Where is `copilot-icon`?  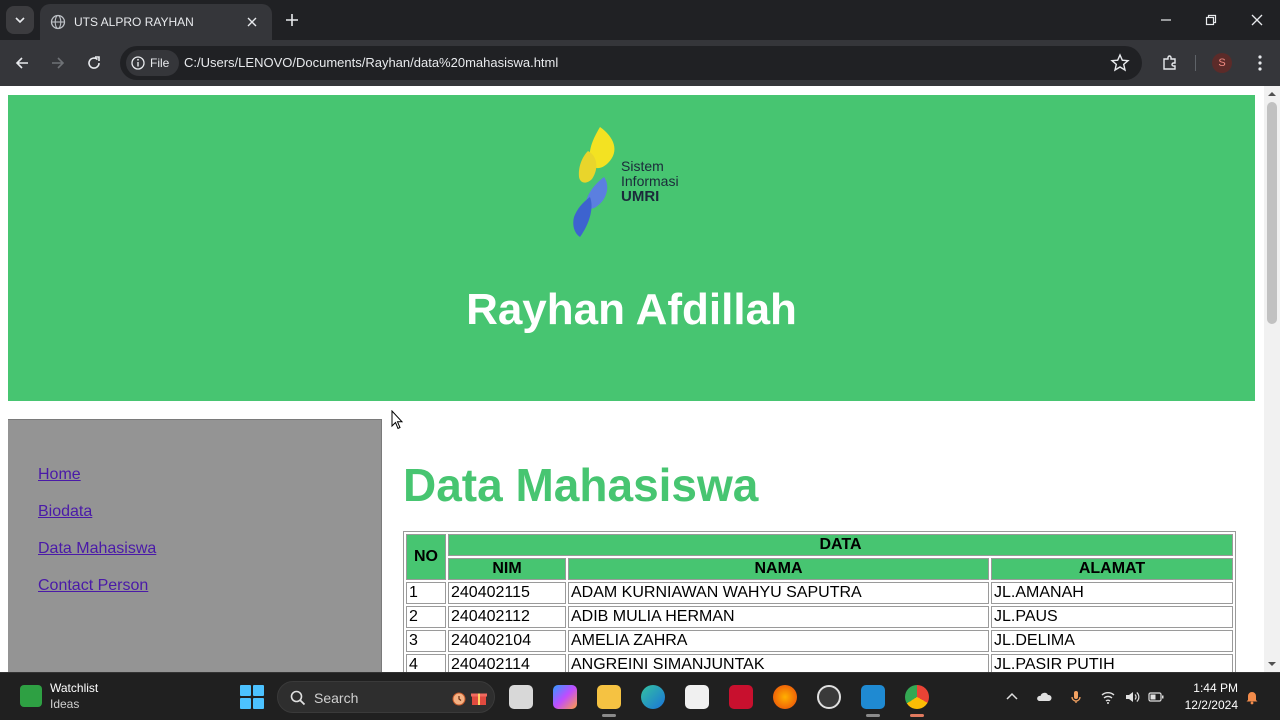 copilot-icon is located at coordinates (565, 697).